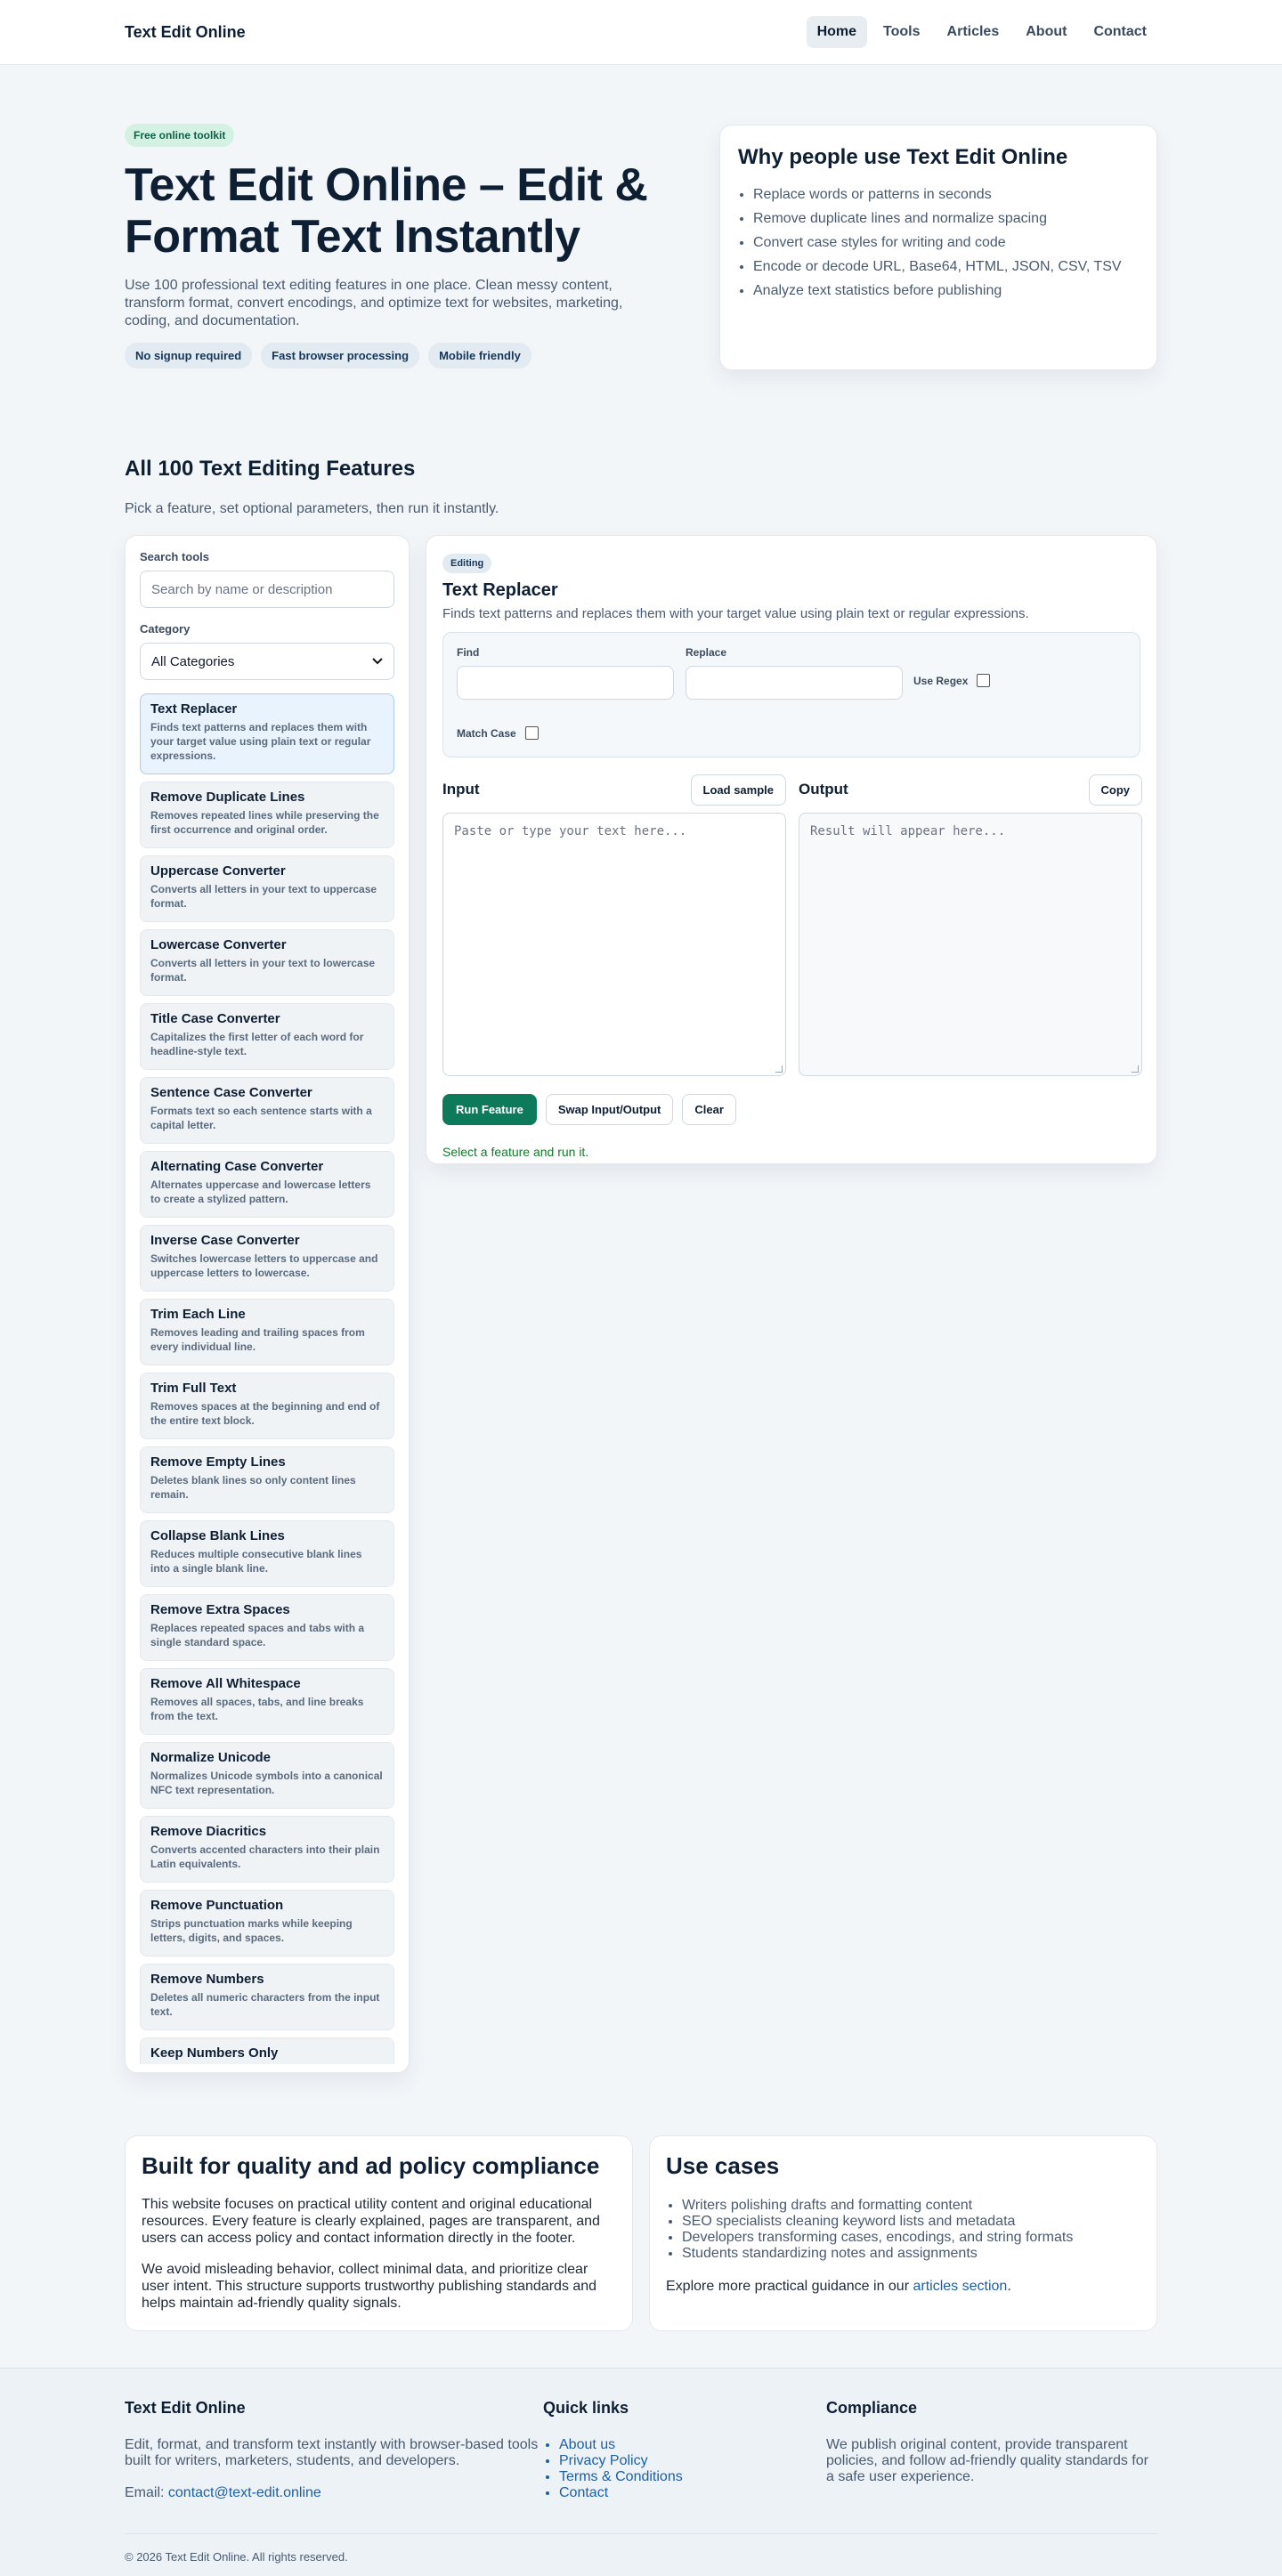  I want to click on footer-link-contact: Contact, so click(583, 2492).